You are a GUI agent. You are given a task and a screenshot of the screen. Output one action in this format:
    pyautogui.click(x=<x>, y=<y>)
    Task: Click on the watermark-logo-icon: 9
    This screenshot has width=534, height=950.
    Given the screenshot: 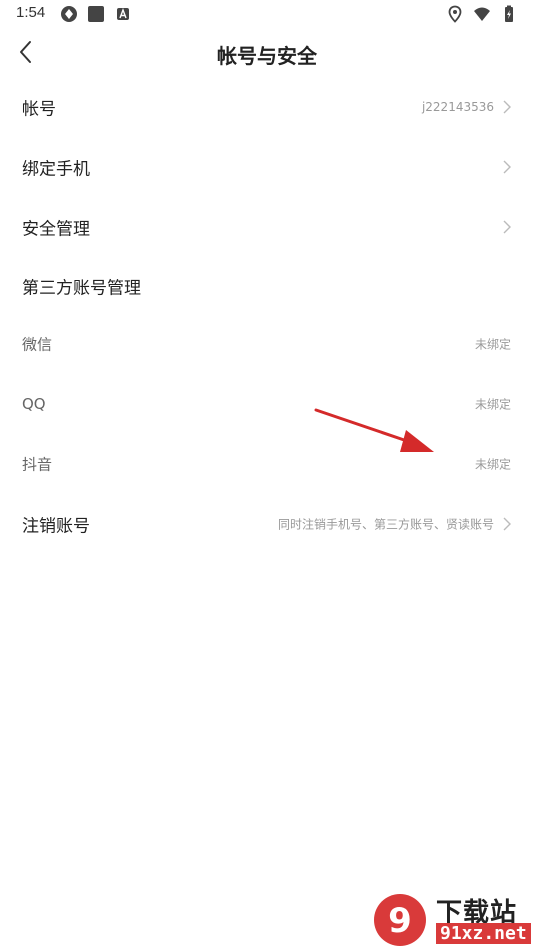 What is the action you would take?
    pyautogui.click(x=400, y=920)
    